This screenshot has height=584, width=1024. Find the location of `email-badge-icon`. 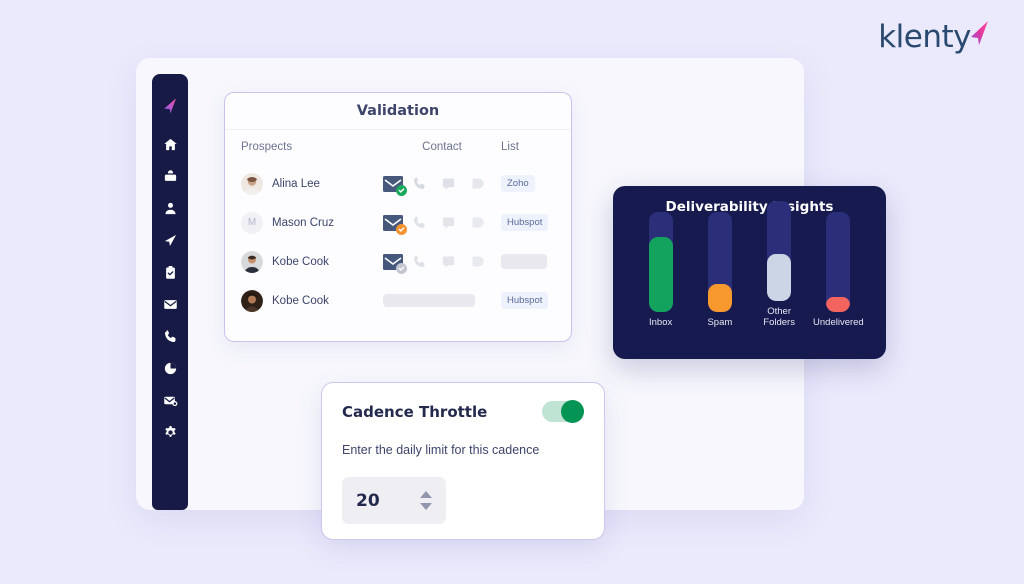

email-badge-icon is located at coordinates (170, 400).